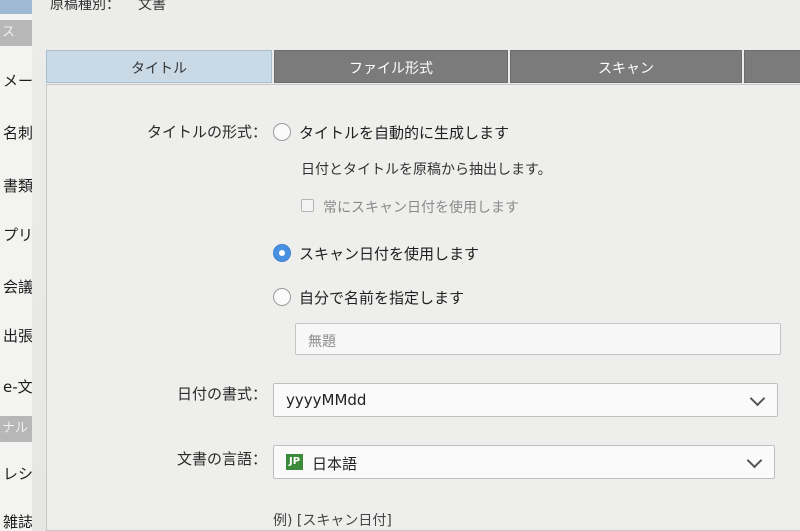 The image size is (800, 531). I want to click on checkbox-always-scan-date, so click(307, 205).